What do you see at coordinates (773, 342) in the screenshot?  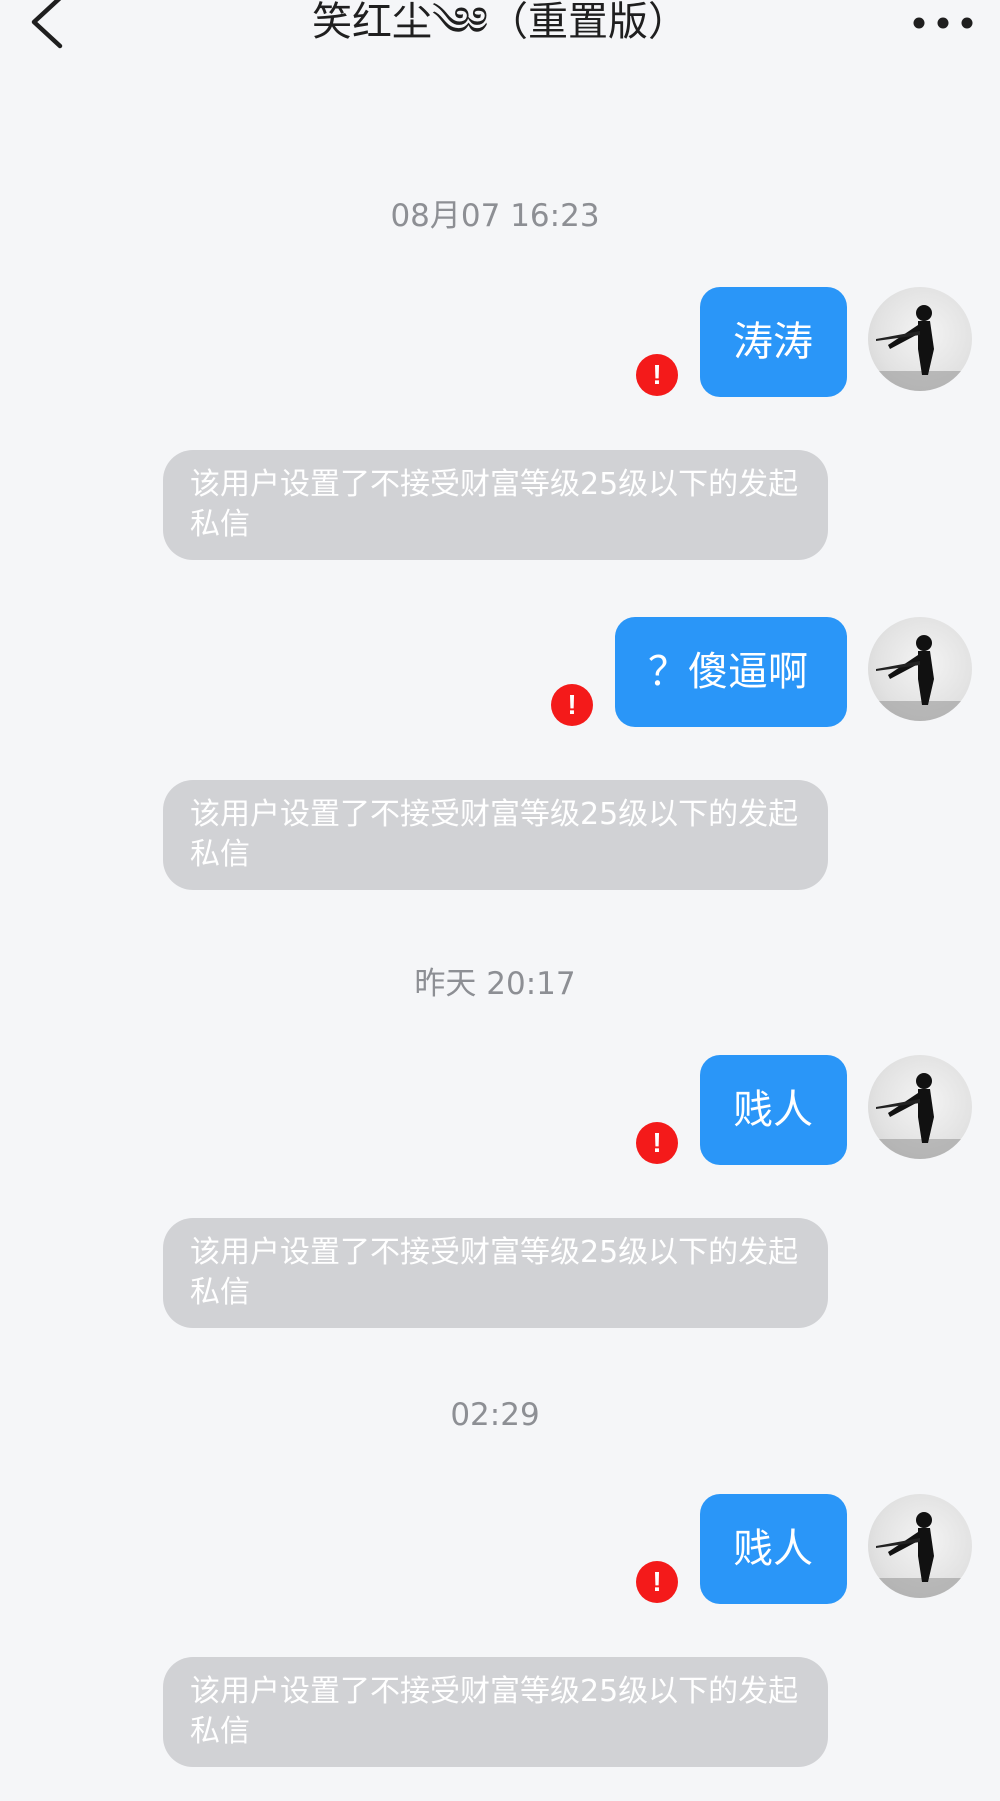 I see `message-bubble: 涛涛` at bounding box center [773, 342].